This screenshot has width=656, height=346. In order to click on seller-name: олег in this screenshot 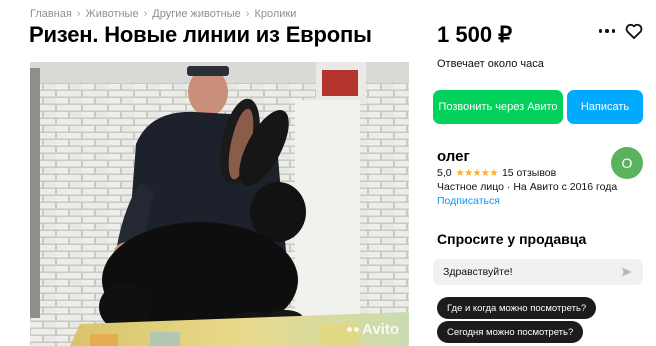, I will do `click(453, 156)`.